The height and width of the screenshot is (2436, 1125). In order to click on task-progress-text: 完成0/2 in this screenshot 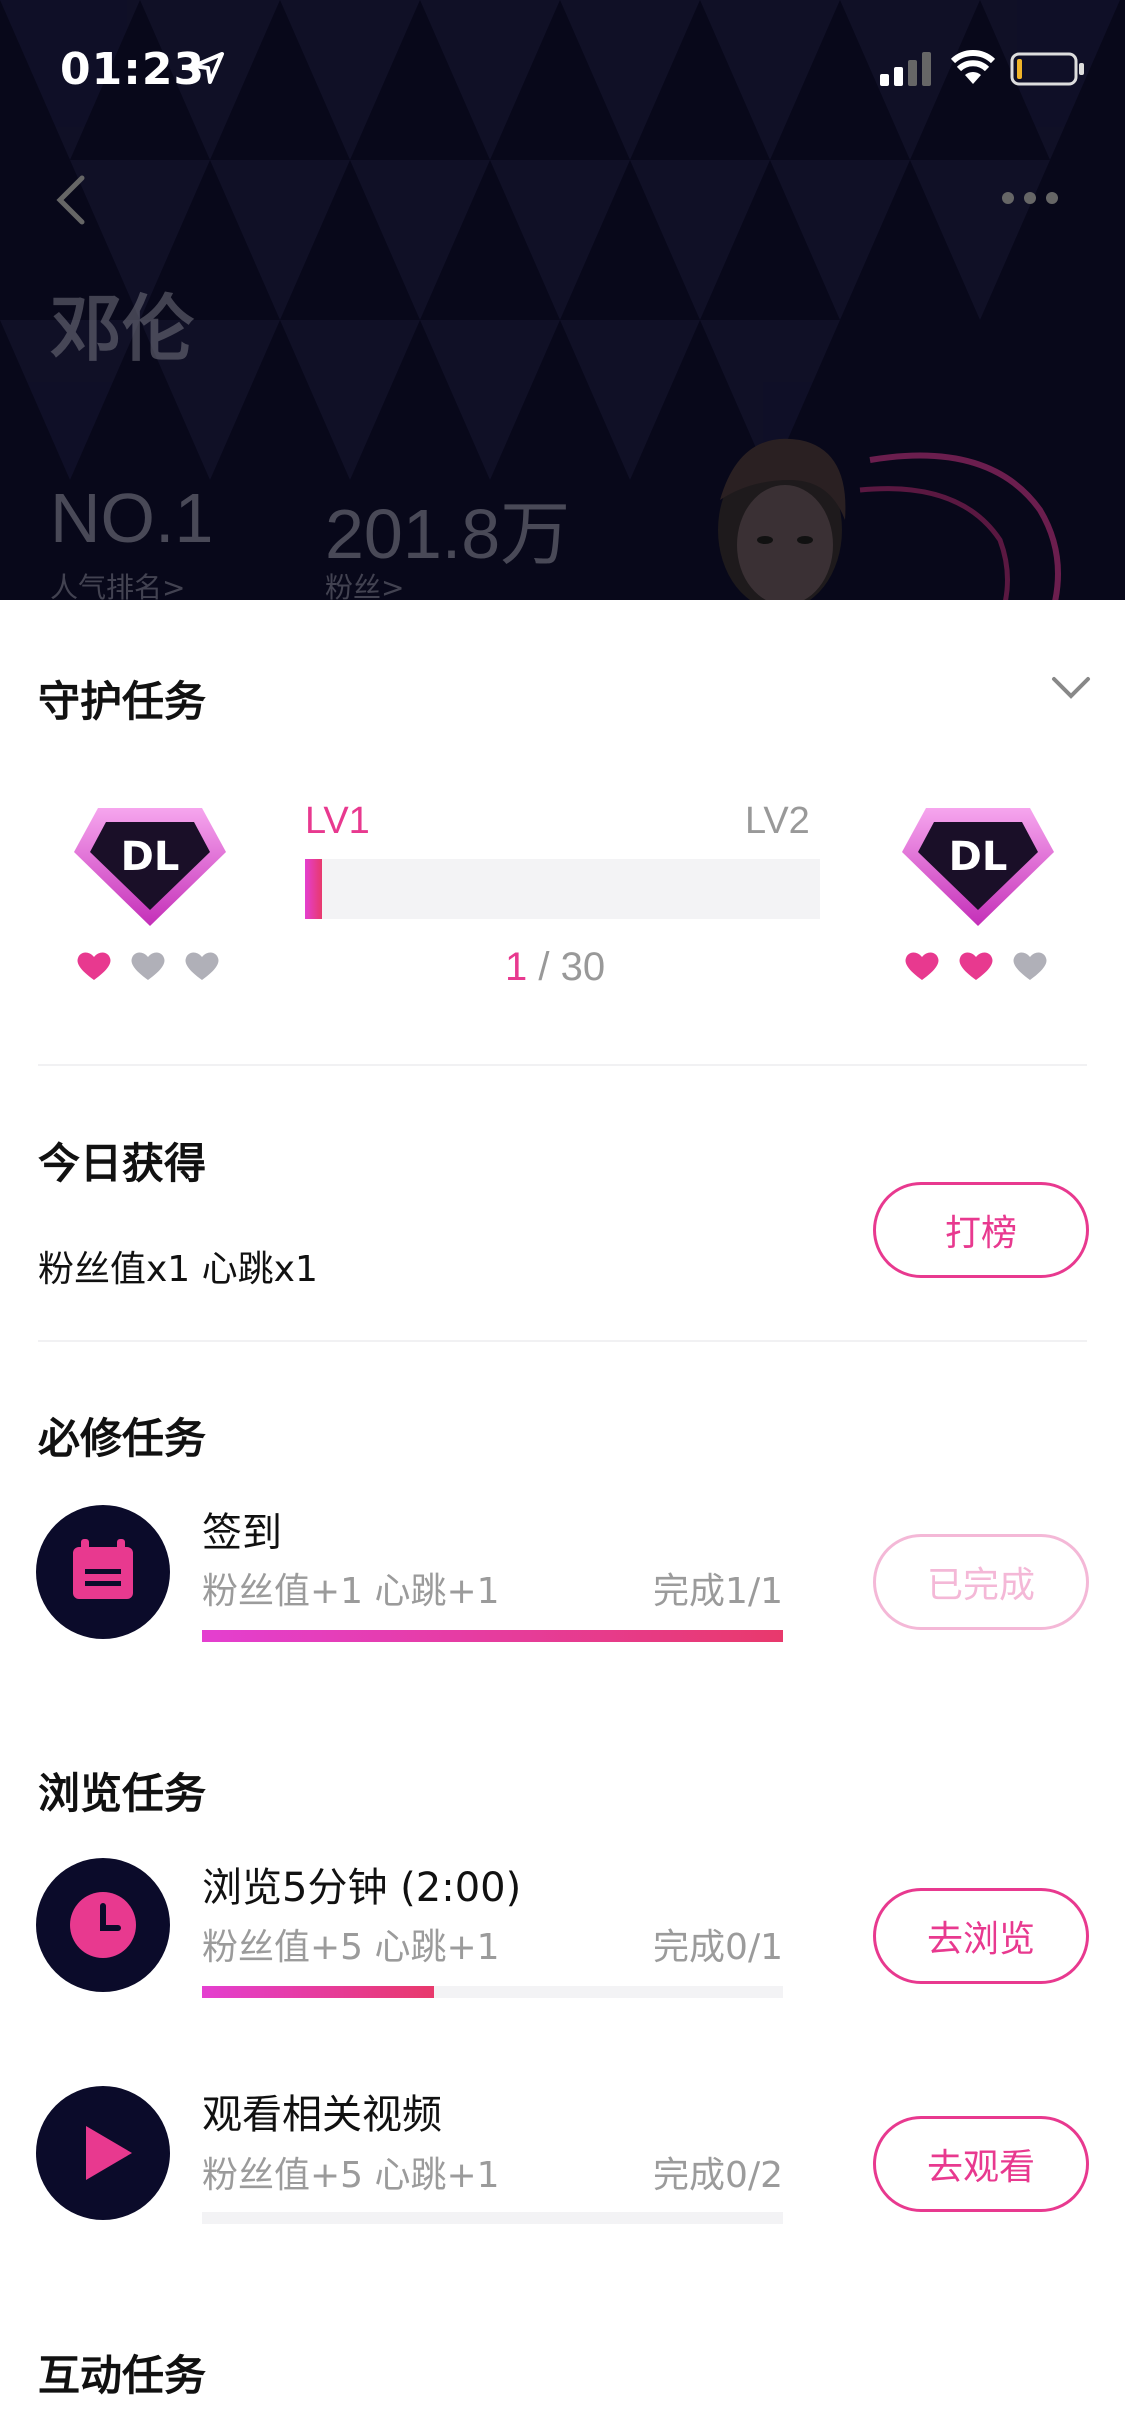, I will do `click(718, 2175)`.